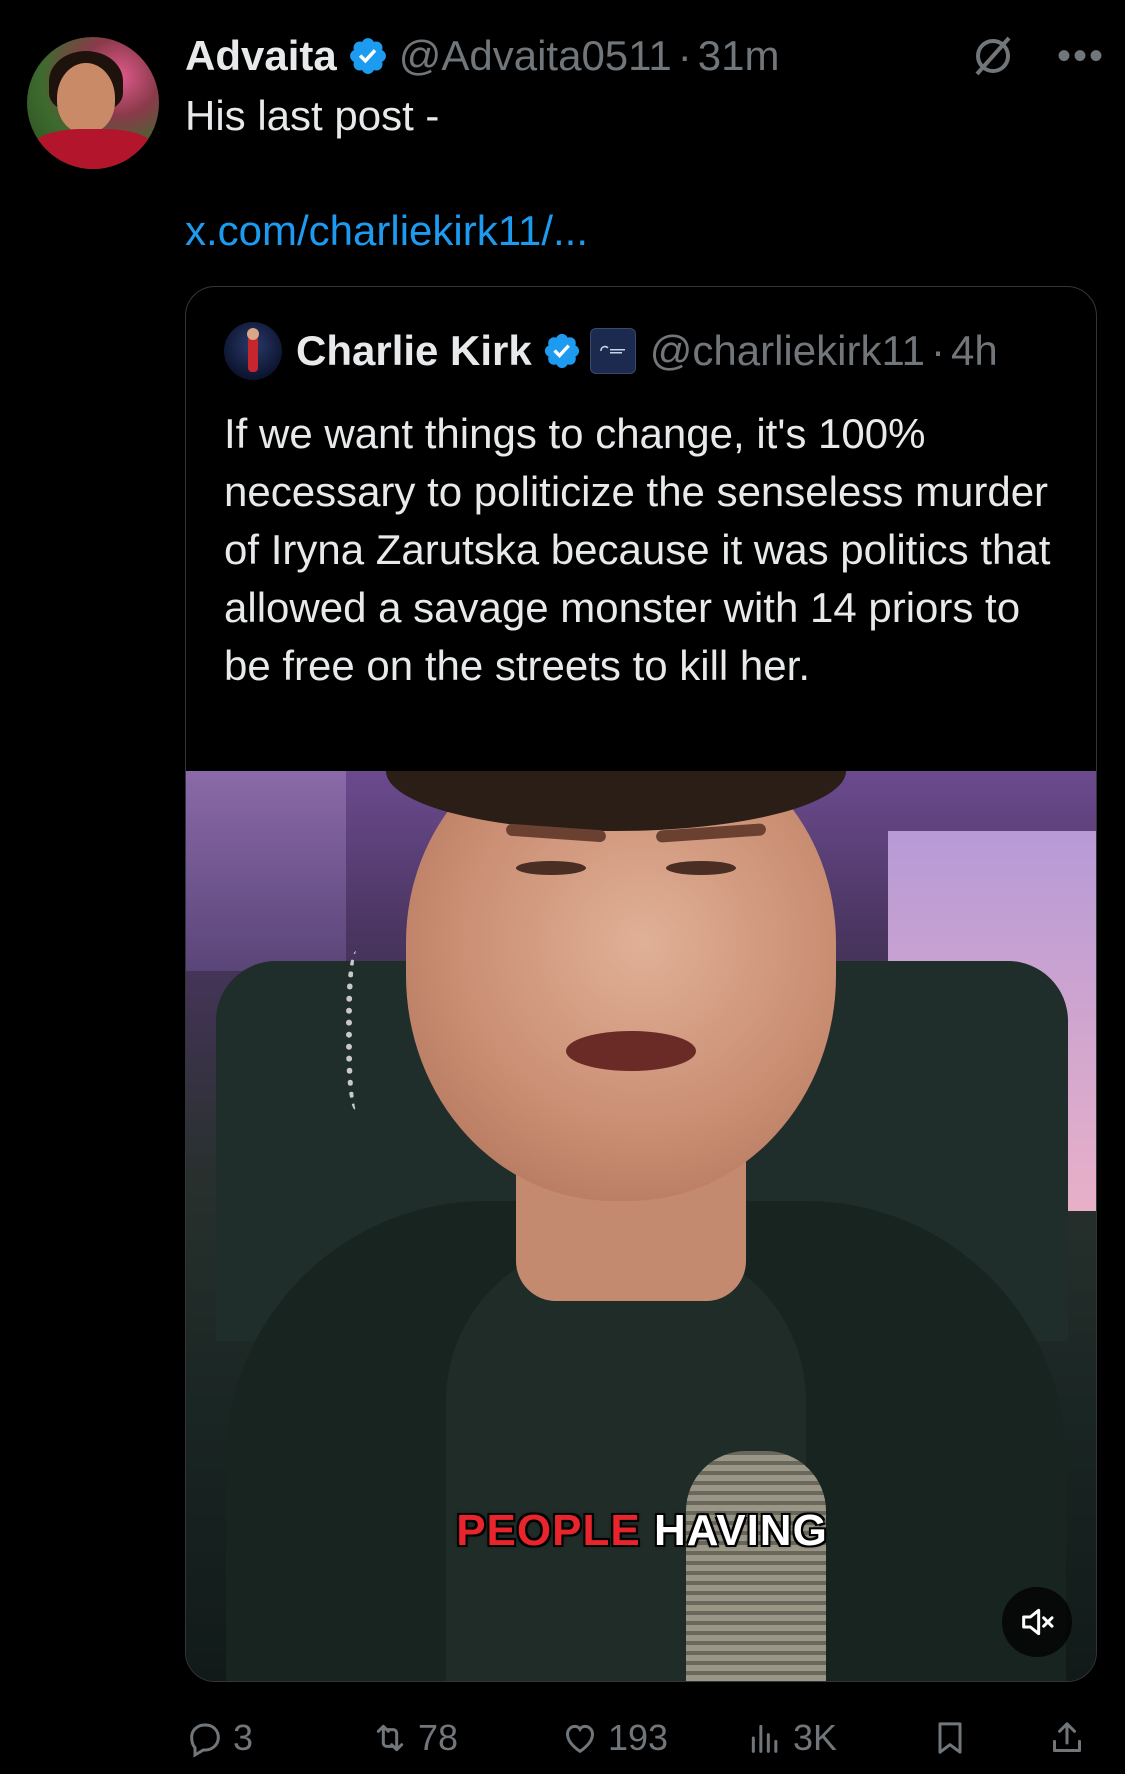 The image size is (1125, 1774). I want to click on muted-speaker-icon, so click(1038, 1622).